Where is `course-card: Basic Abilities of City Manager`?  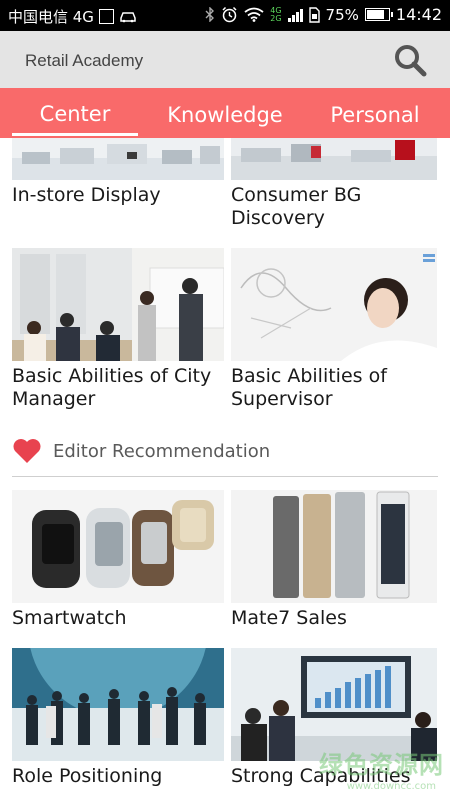
course-card: Basic Abilities of City Manager is located at coordinates (118, 329).